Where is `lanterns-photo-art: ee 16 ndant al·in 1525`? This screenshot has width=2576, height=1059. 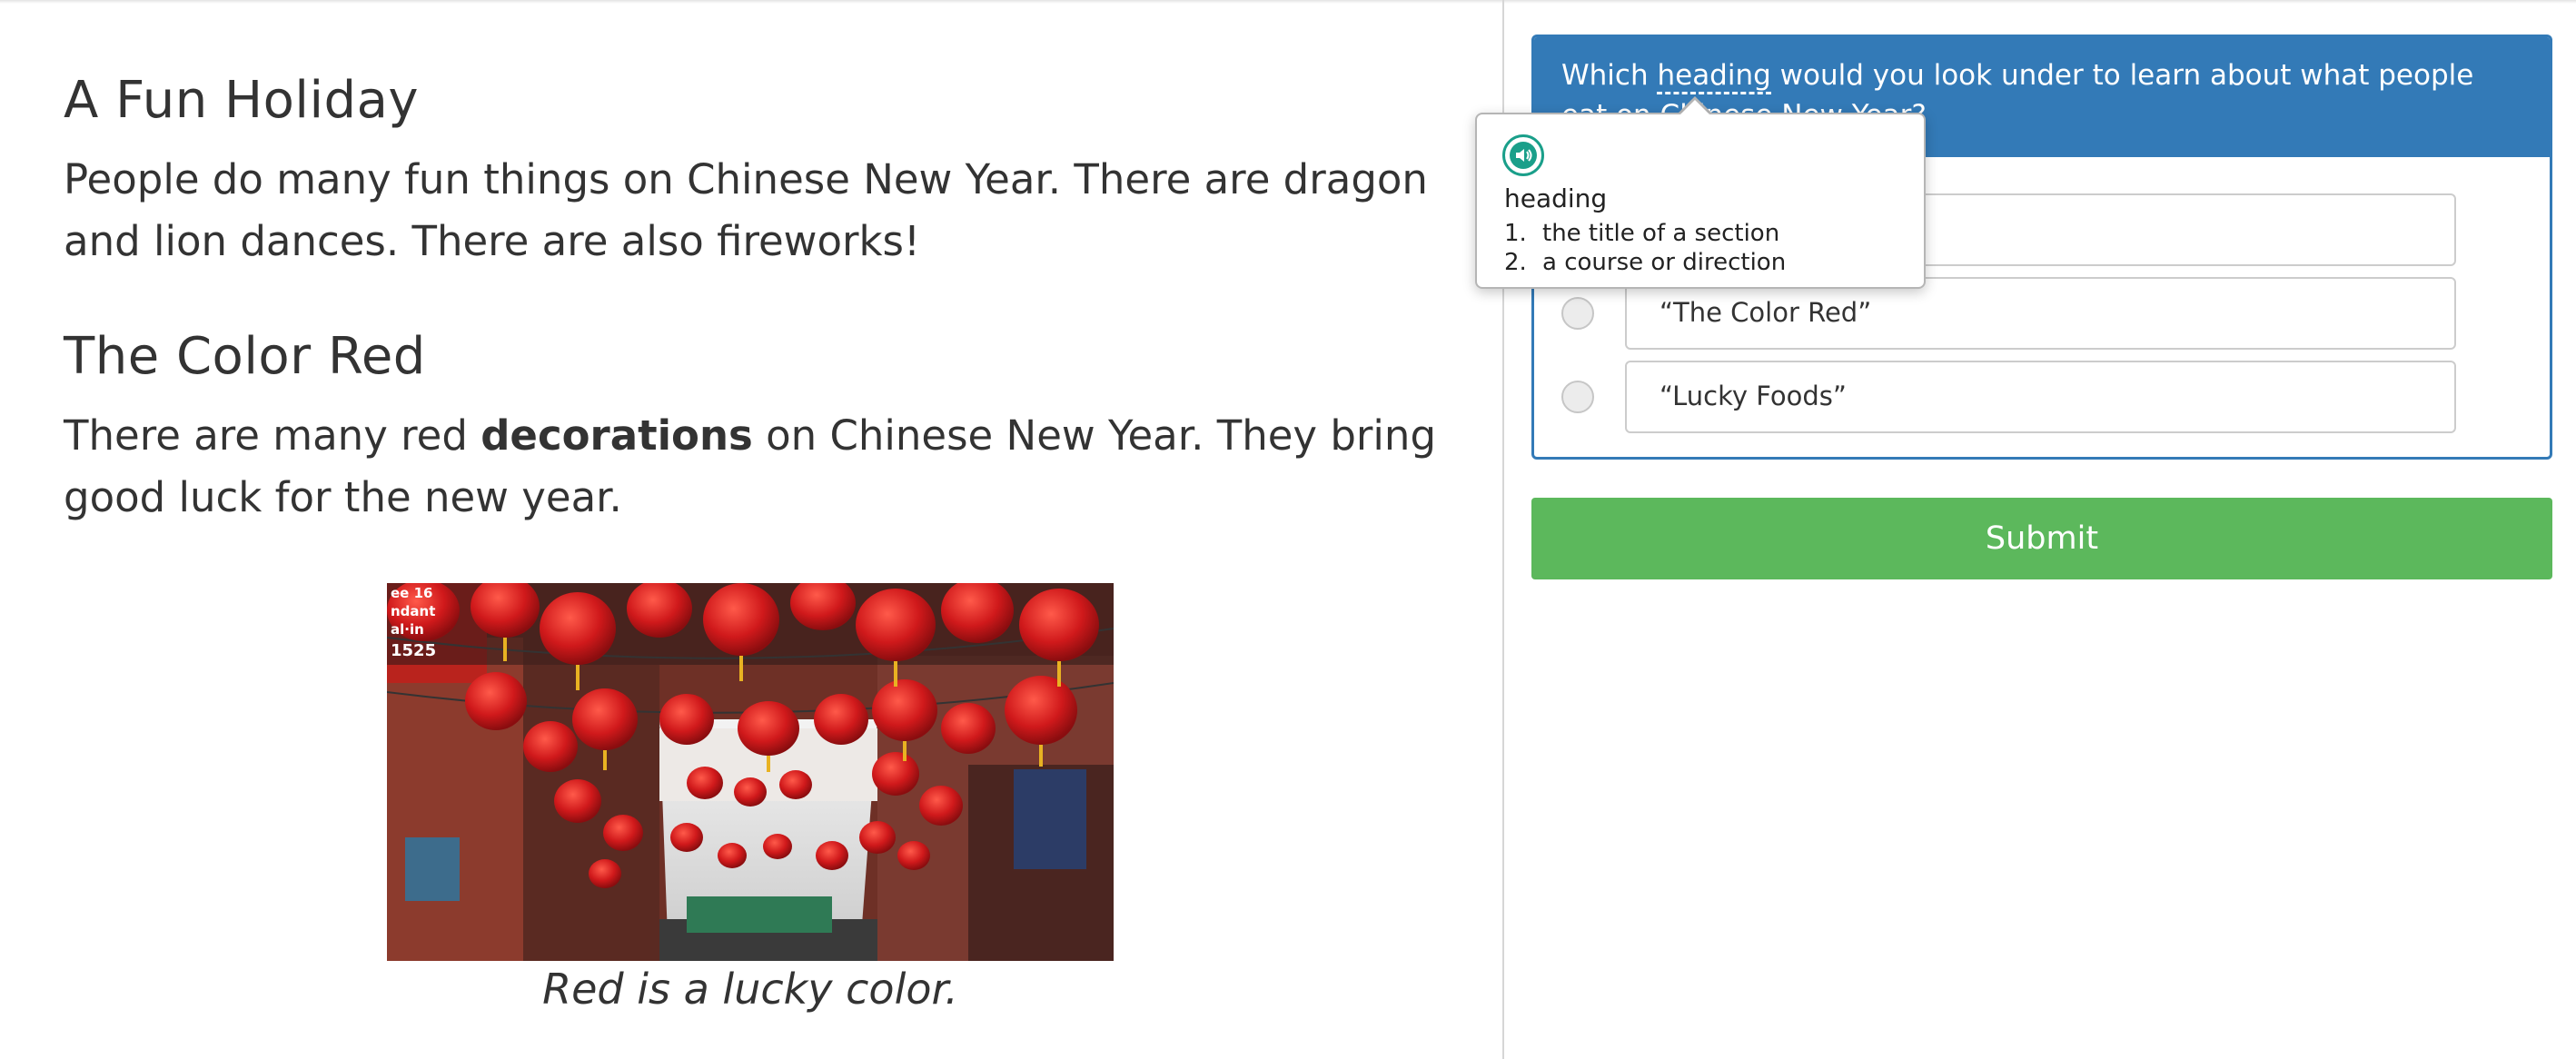
lanterns-photo-art: ee 16 ndant al·in 1525 is located at coordinates (750, 772).